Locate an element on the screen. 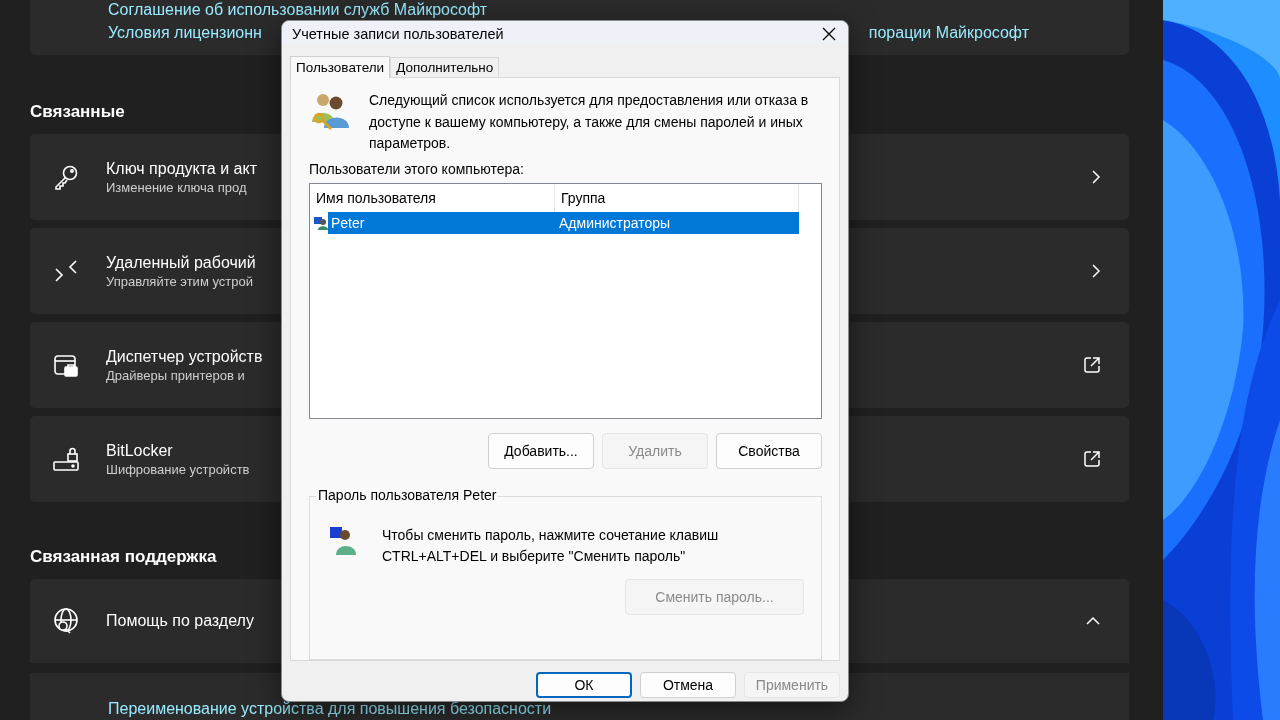 Image resolution: width=1280 pixels, height=720 pixels. intro-text: Следующий список используется для предоставления или отказа в доступе к вашему компьютеру, а также для смены паролей и иных параметров. is located at coordinates (589, 122).